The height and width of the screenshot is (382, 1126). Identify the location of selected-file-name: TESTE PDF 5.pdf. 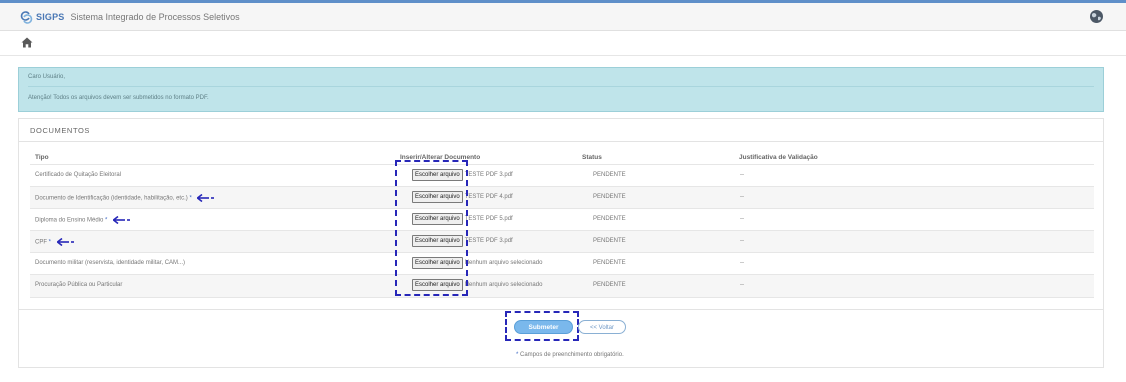
(488, 219).